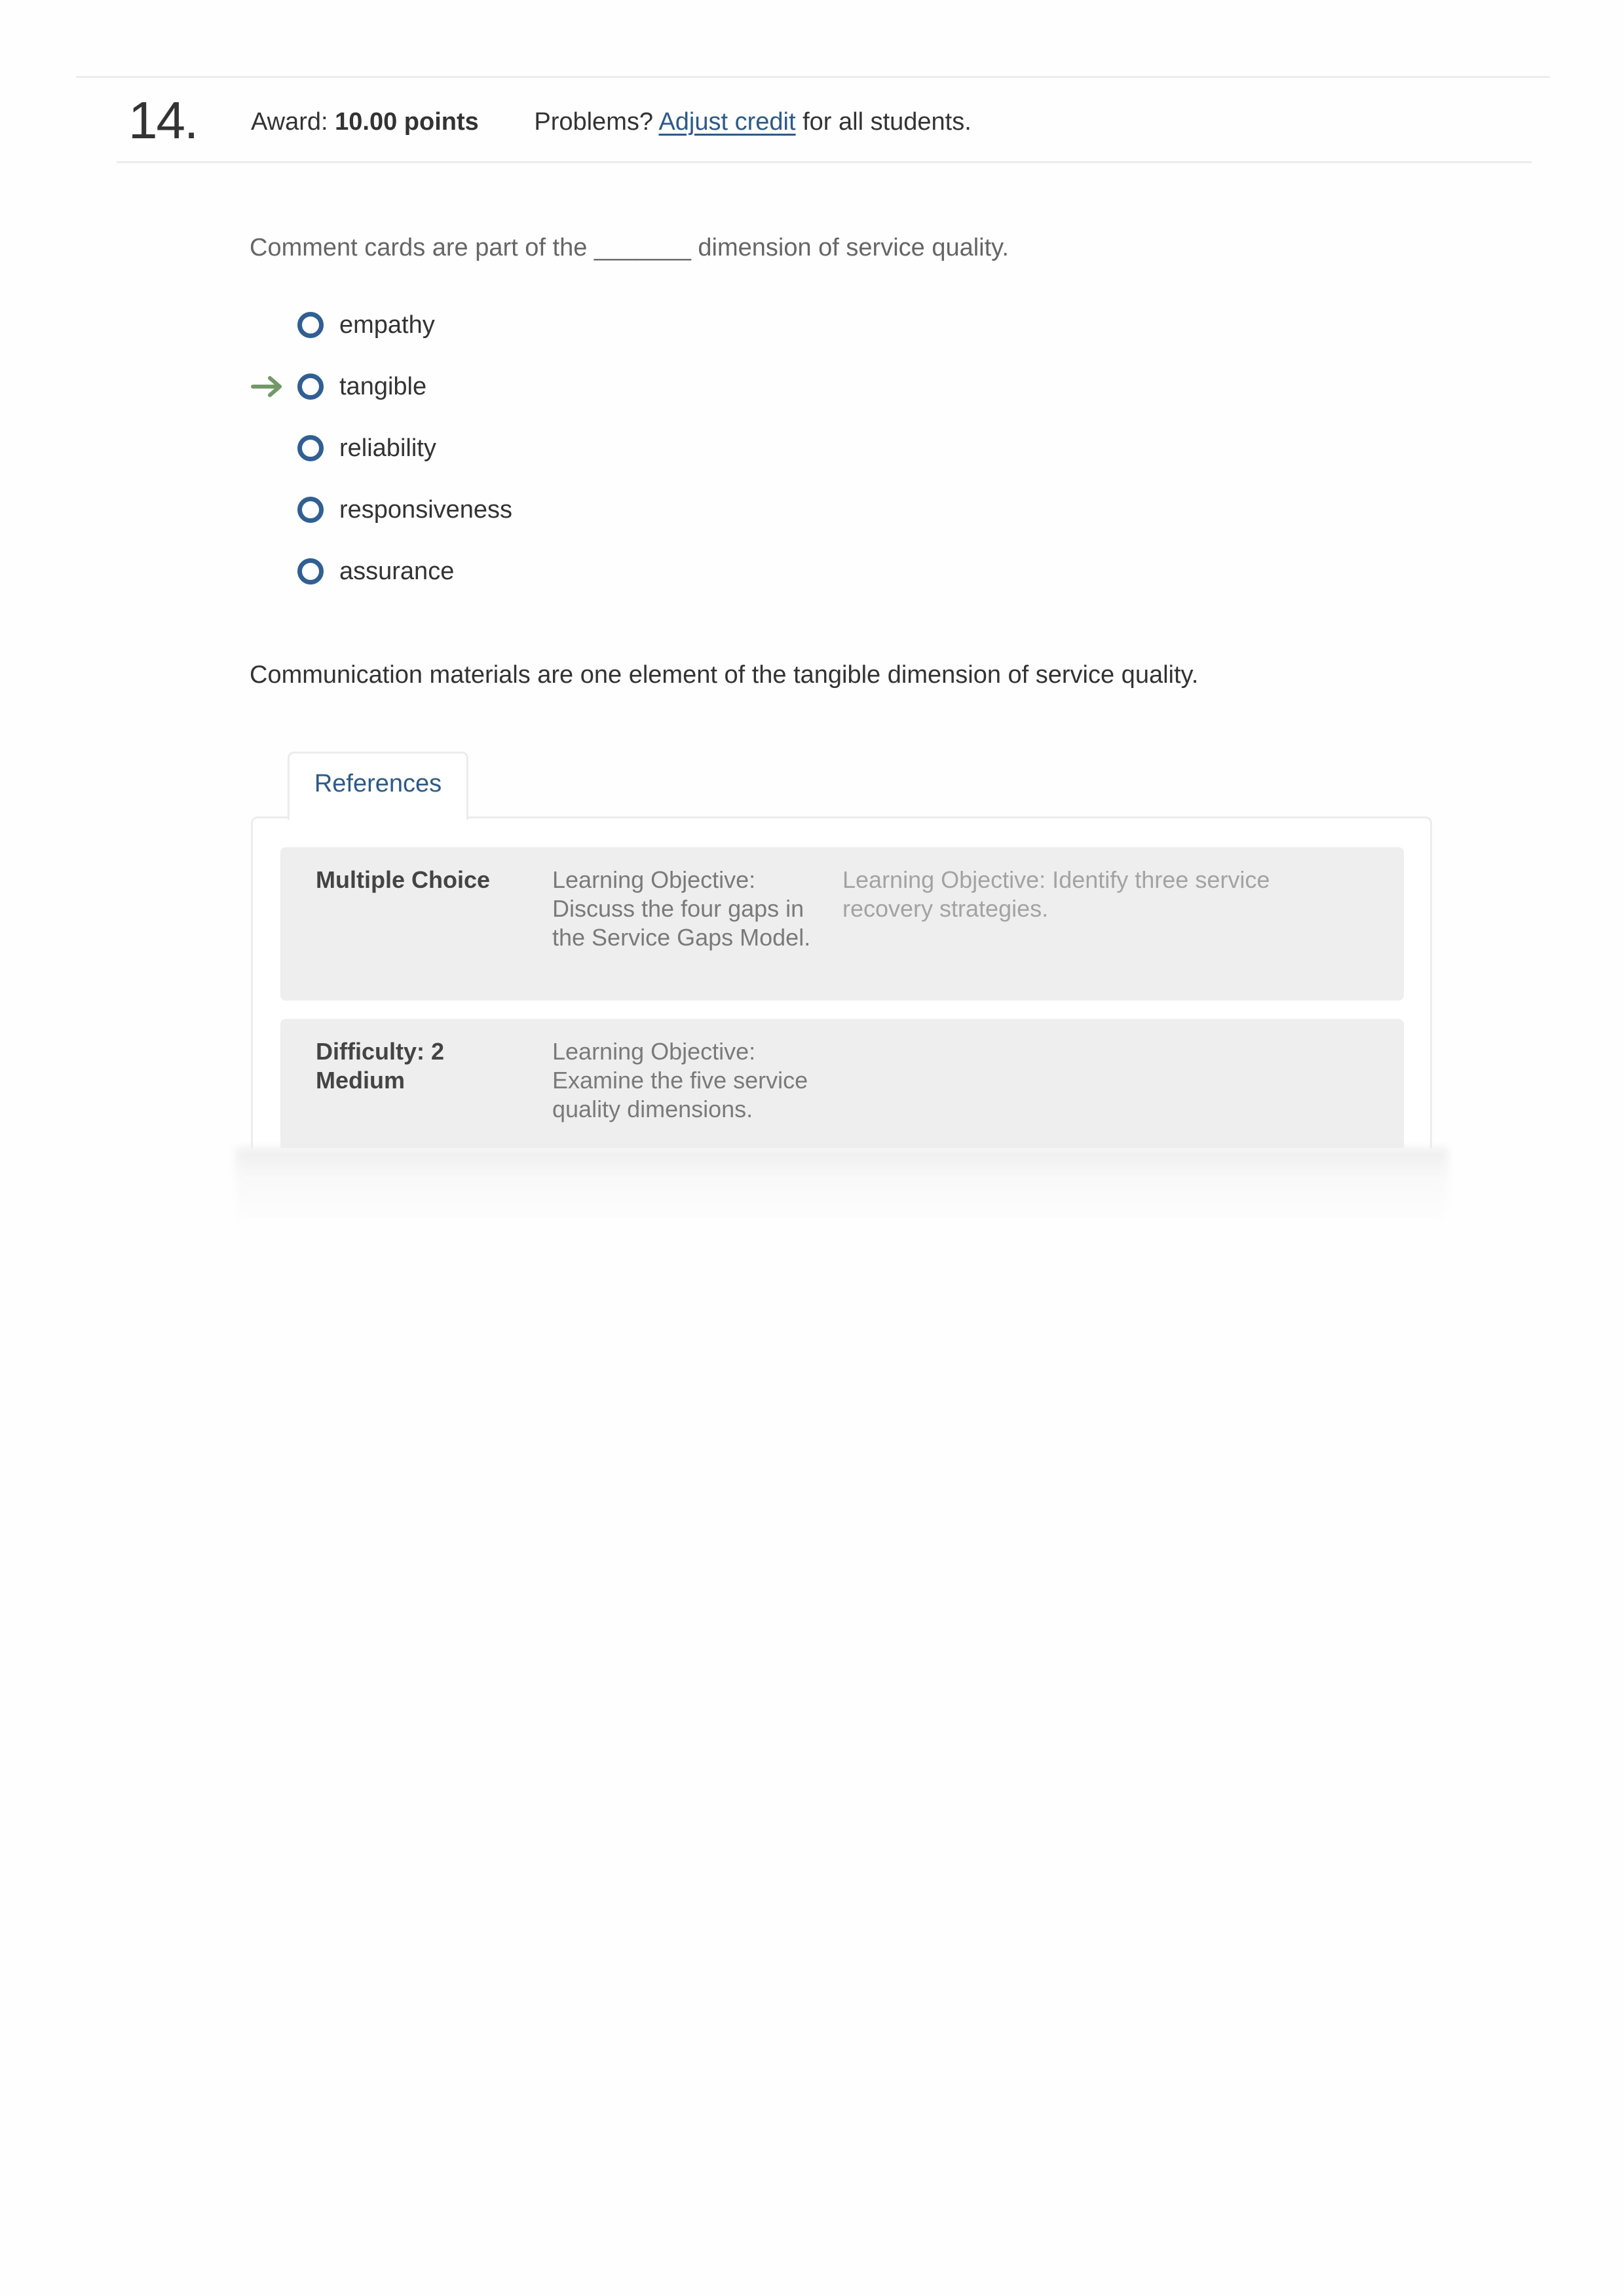  Describe the element at coordinates (883, 122) in the screenshot. I see `problems-suffix: for all students.` at that location.